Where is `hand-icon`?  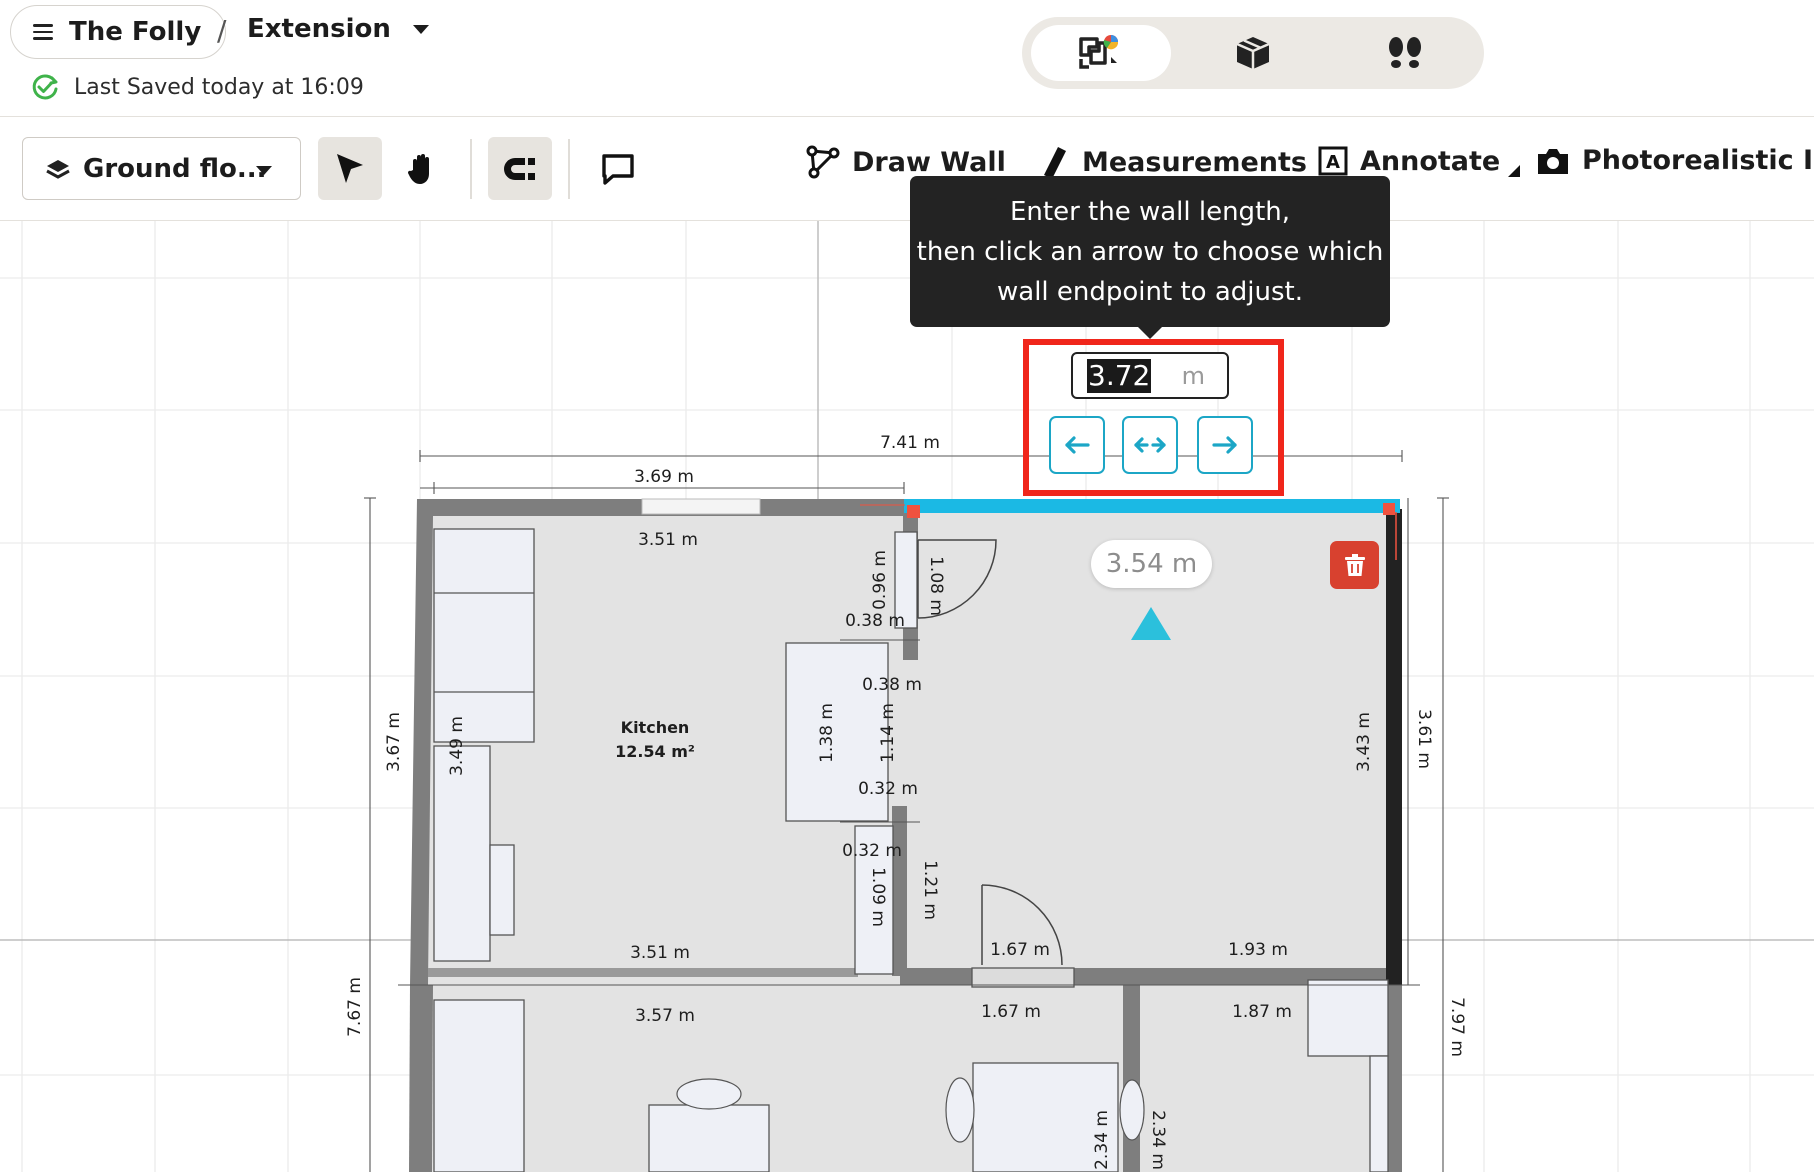 hand-icon is located at coordinates (418, 168).